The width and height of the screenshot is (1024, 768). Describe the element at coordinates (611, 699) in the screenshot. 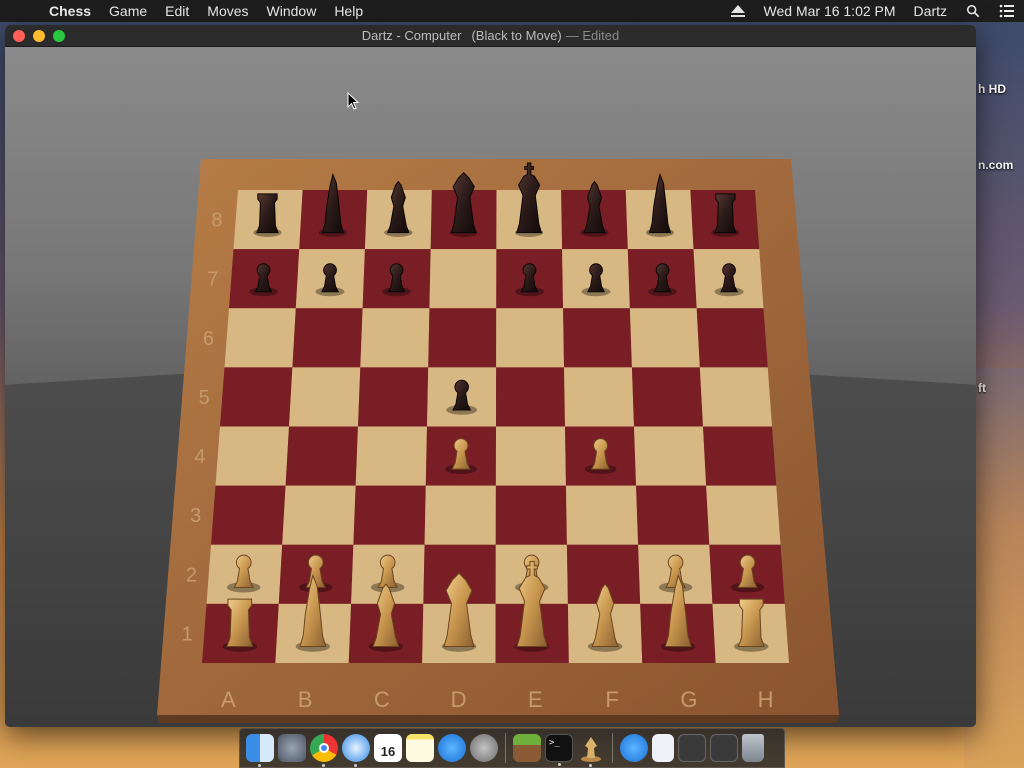

I see `file-label: F` at that location.